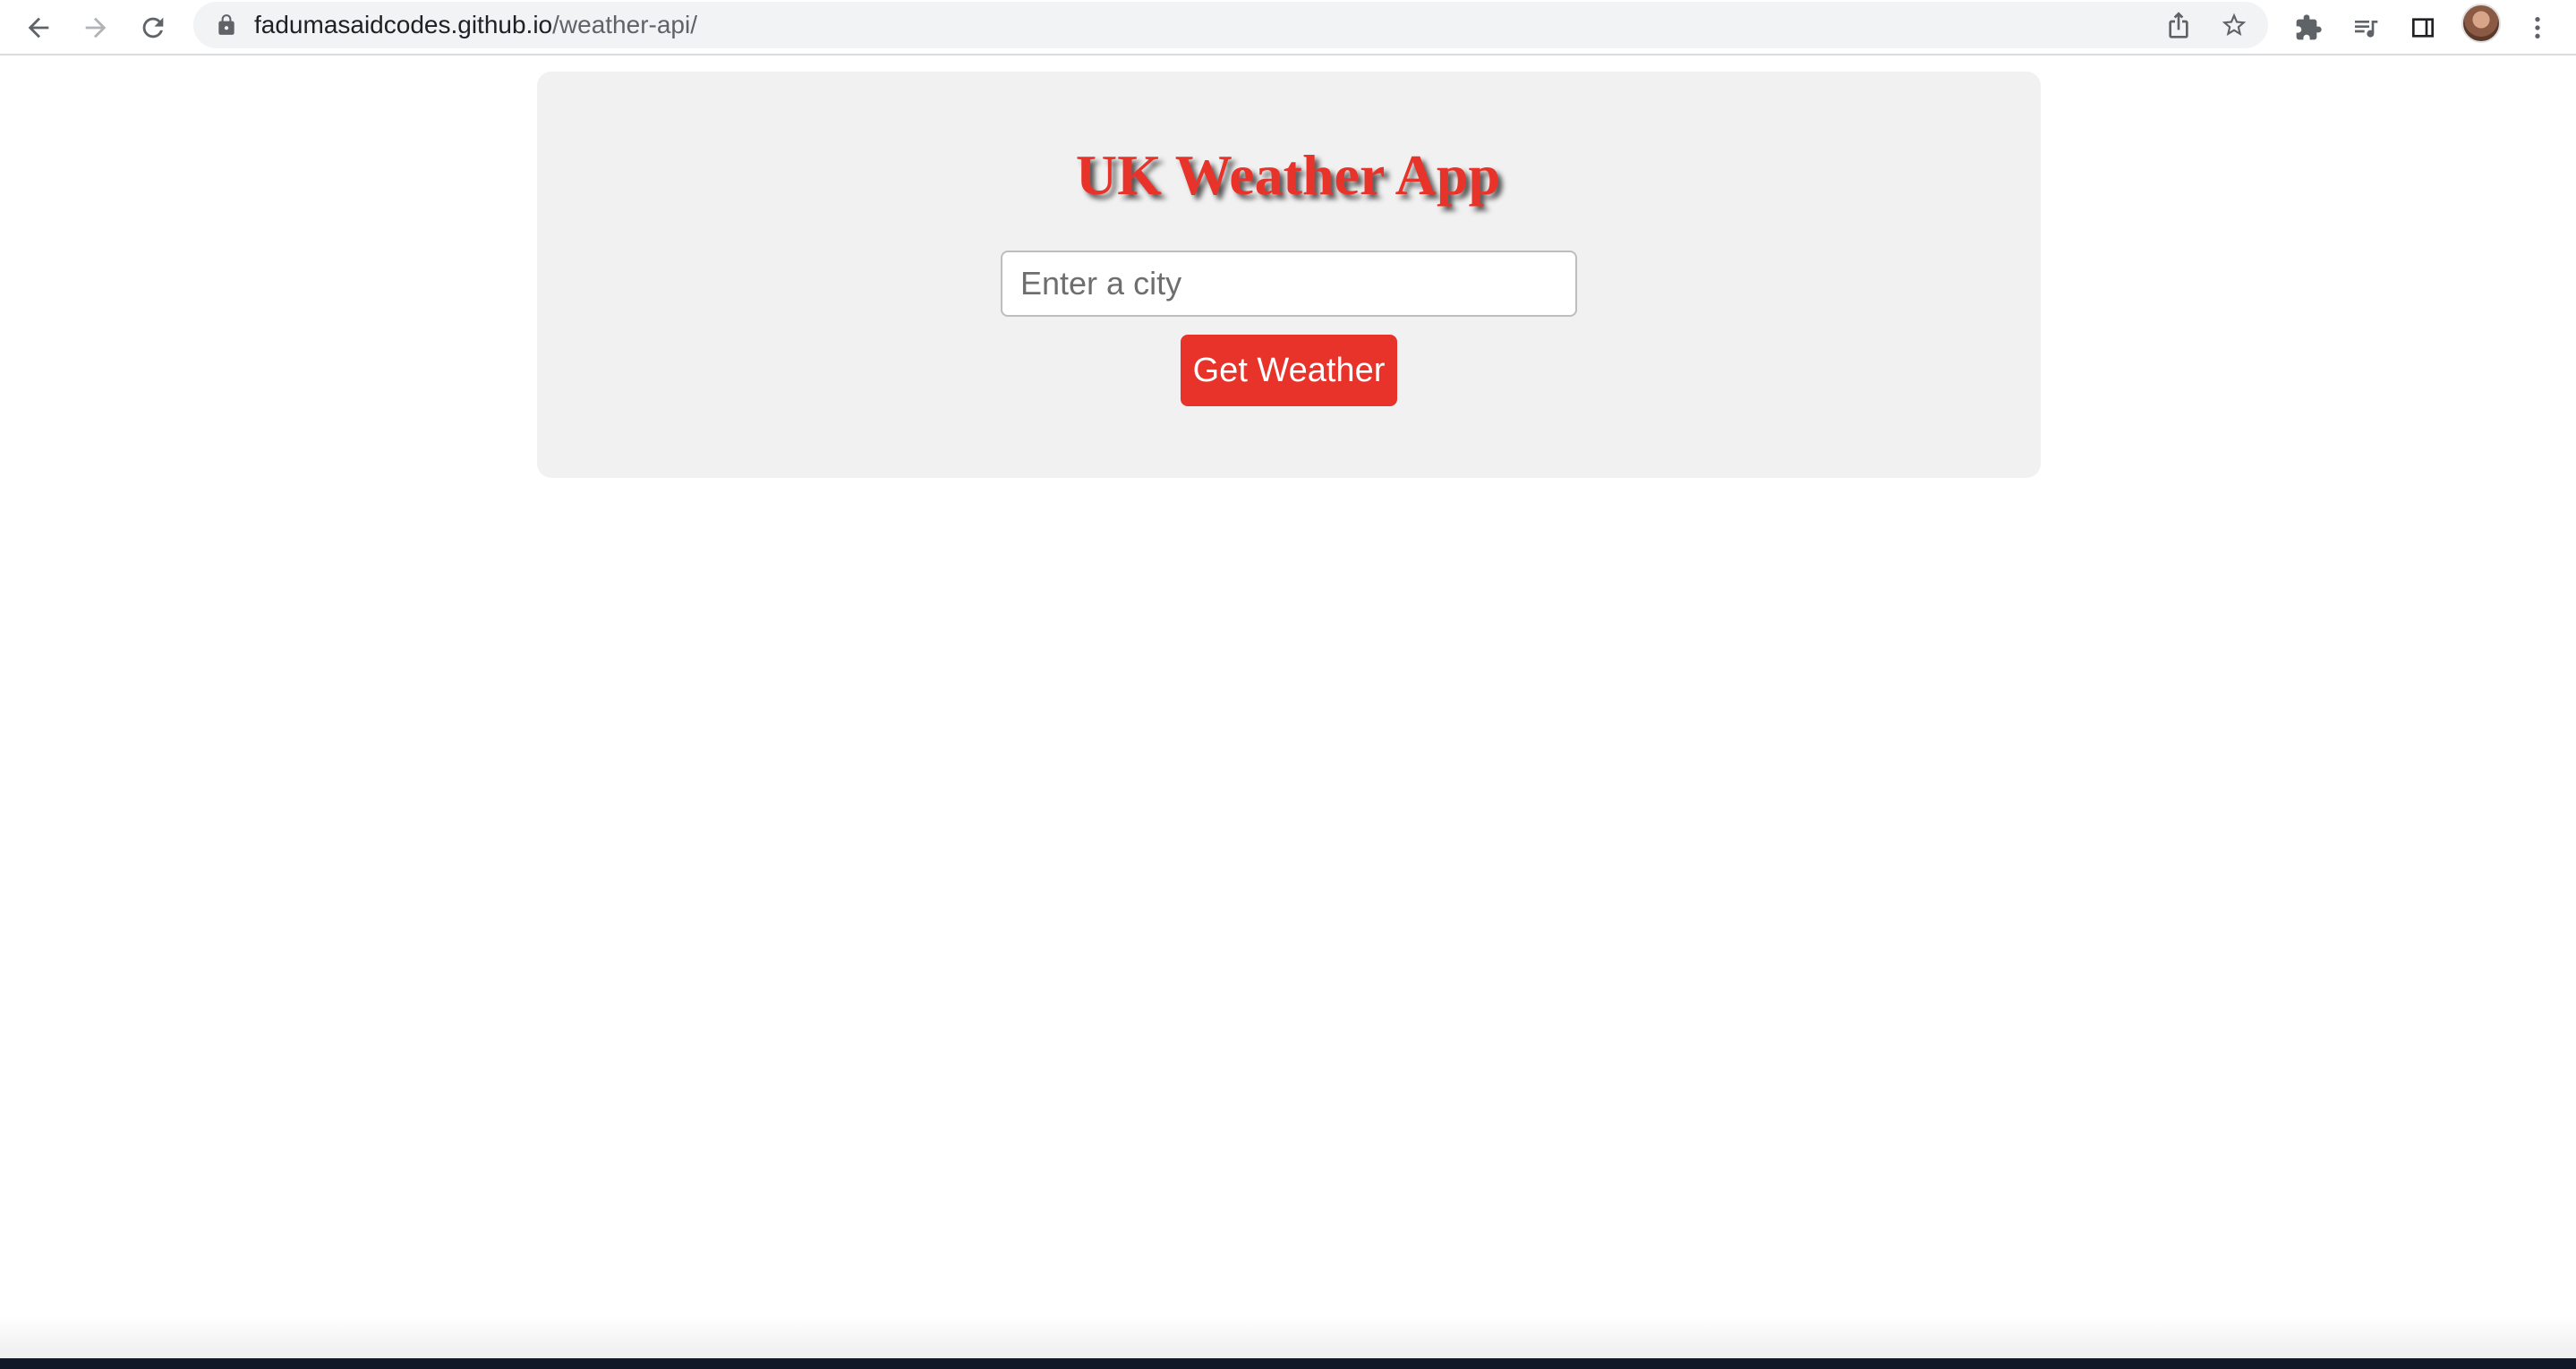  What do you see at coordinates (1289, 370) in the screenshot?
I see `get-weather-button: Get Weather` at bounding box center [1289, 370].